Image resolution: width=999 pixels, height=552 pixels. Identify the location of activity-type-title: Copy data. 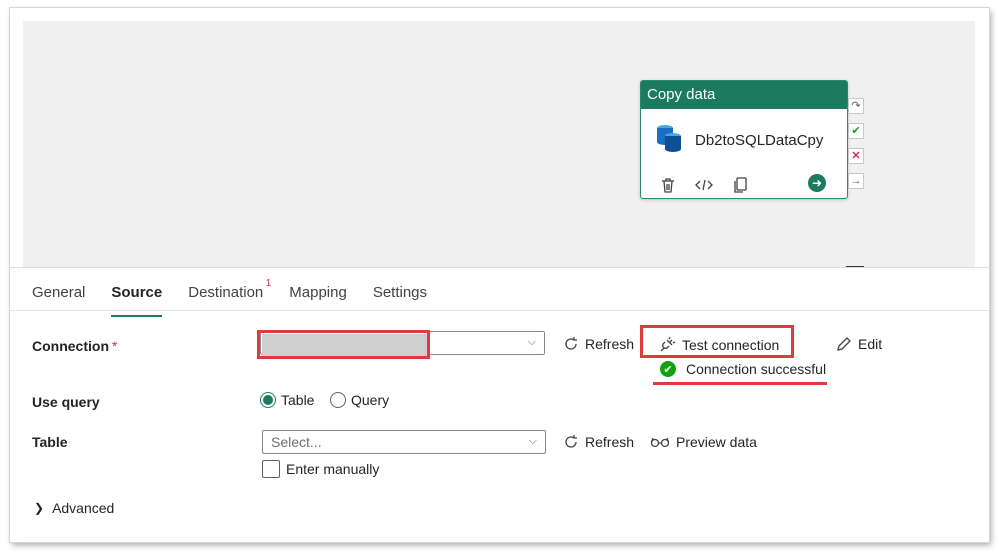
(744, 95).